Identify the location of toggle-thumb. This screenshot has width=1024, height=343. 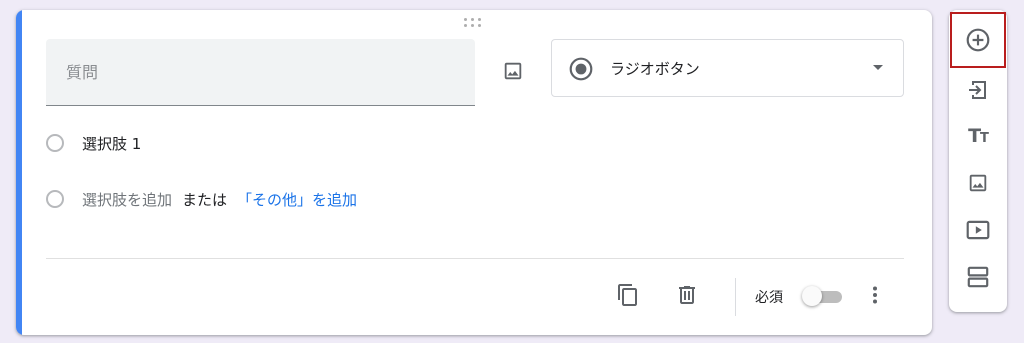
(812, 296).